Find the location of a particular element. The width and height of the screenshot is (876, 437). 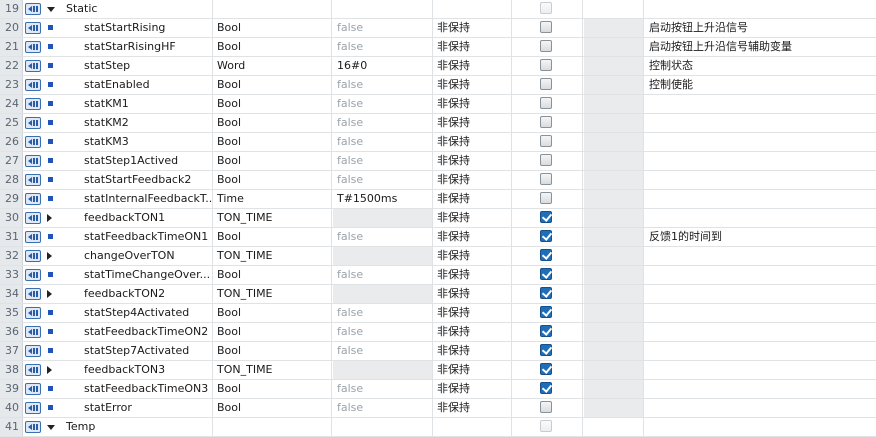

variable-name: statStep1Actived is located at coordinates (138, 161).